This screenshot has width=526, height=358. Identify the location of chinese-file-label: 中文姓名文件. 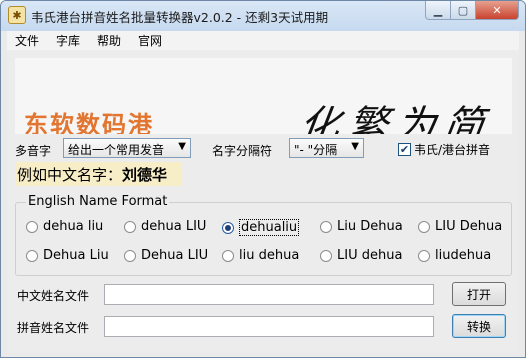
(53, 296).